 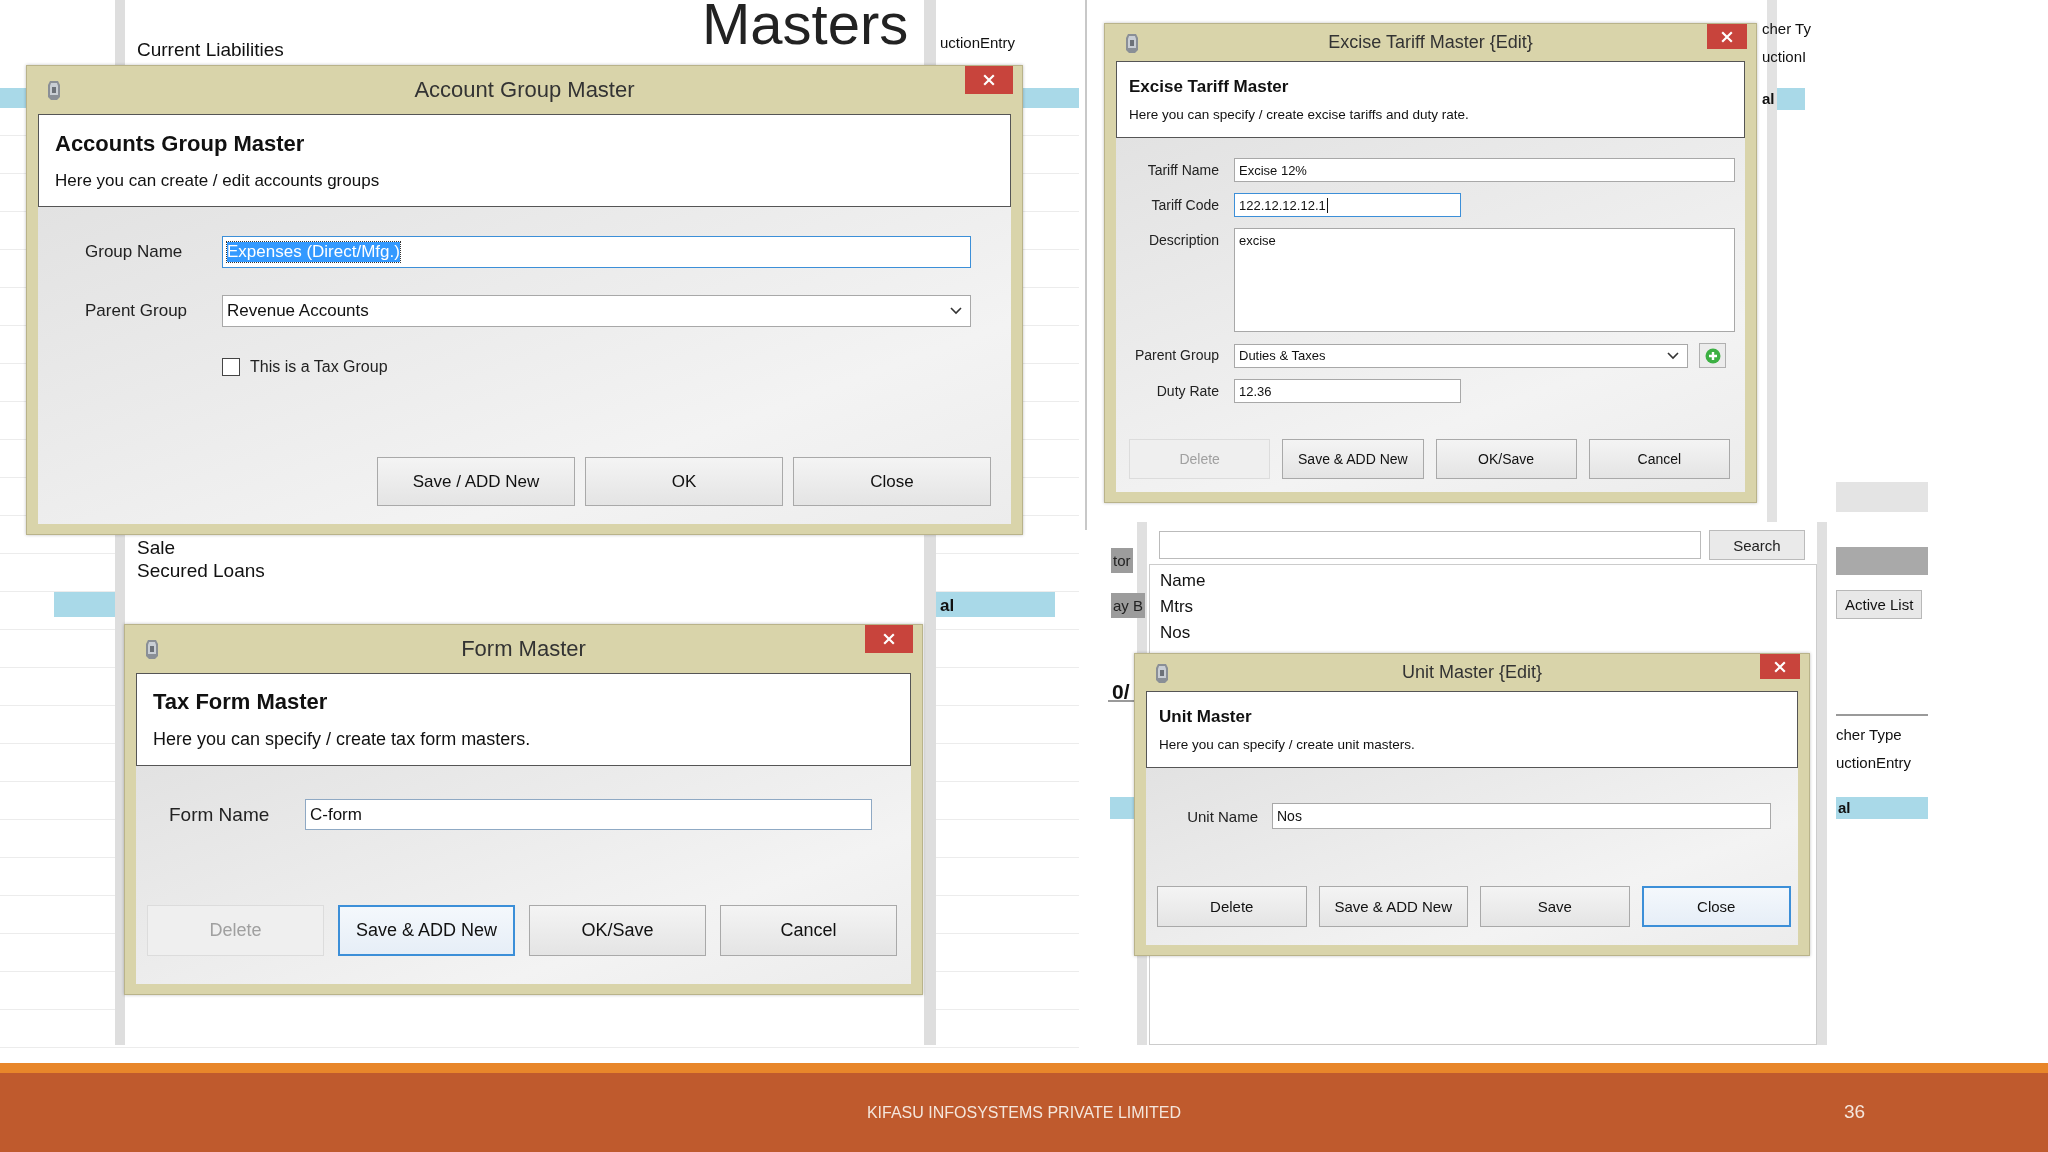 What do you see at coordinates (1555, 906) in the screenshot?
I see `dialog-button: Save` at bounding box center [1555, 906].